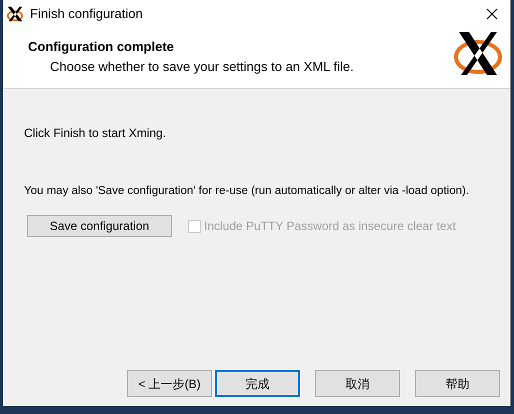 The height and width of the screenshot is (414, 514). Describe the element at coordinates (492, 14) in the screenshot. I see `close-icon` at that location.